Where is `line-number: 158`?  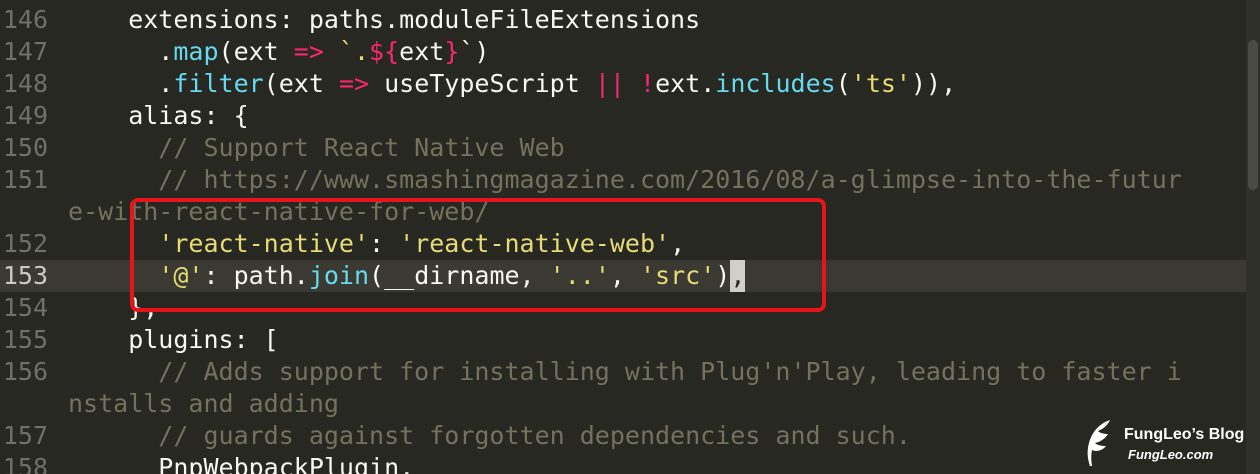
line-number: 158 is located at coordinates (25, 463).